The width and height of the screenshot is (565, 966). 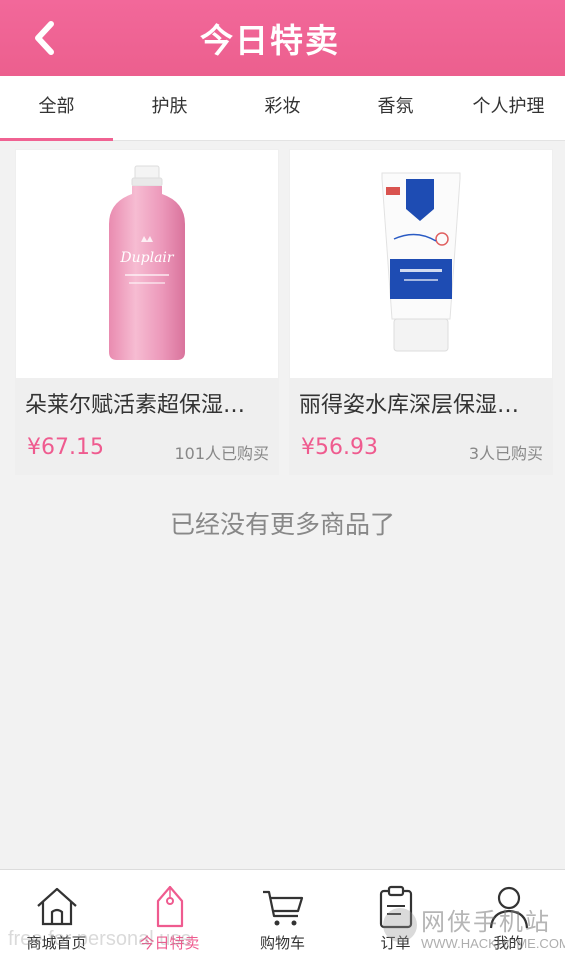 What do you see at coordinates (282, 908) in the screenshot?
I see `cart-icon` at bounding box center [282, 908].